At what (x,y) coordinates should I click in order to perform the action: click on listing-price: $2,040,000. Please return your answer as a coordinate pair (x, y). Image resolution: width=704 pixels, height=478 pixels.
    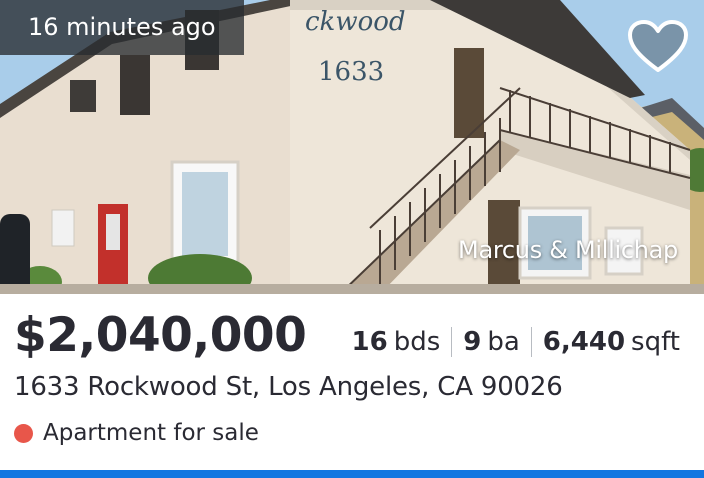
    Looking at the image, I should click on (160, 335).